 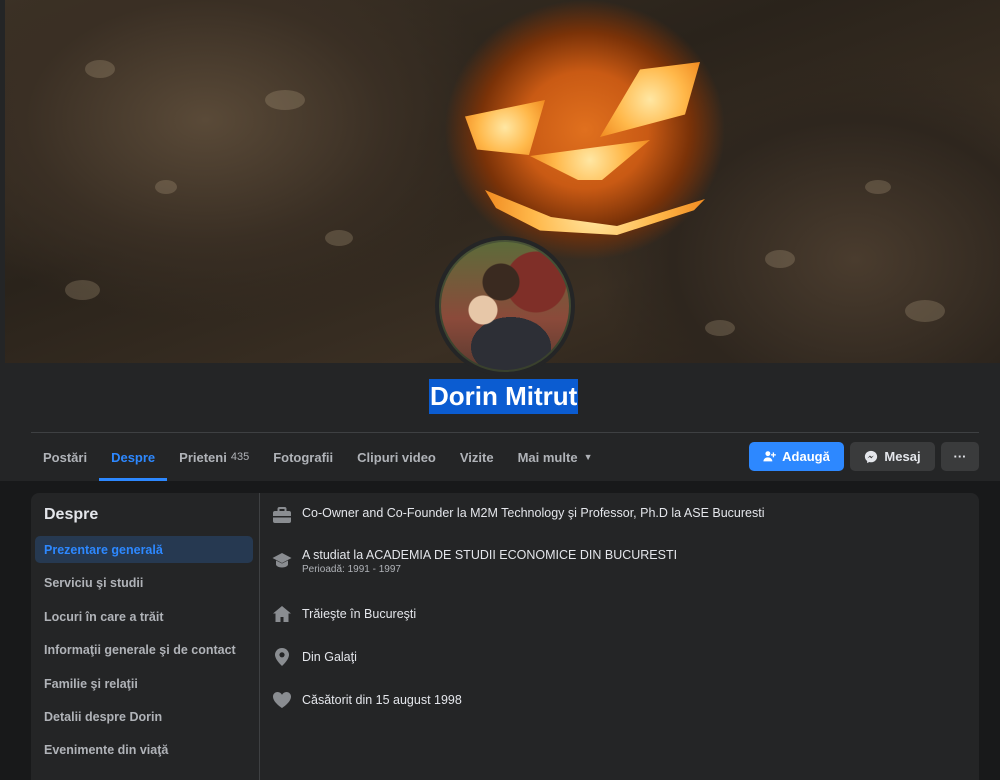 What do you see at coordinates (144, 649) in the screenshot?
I see `sidebar-item-contact-info: Informaţii generale şi de contact` at bounding box center [144, 649].